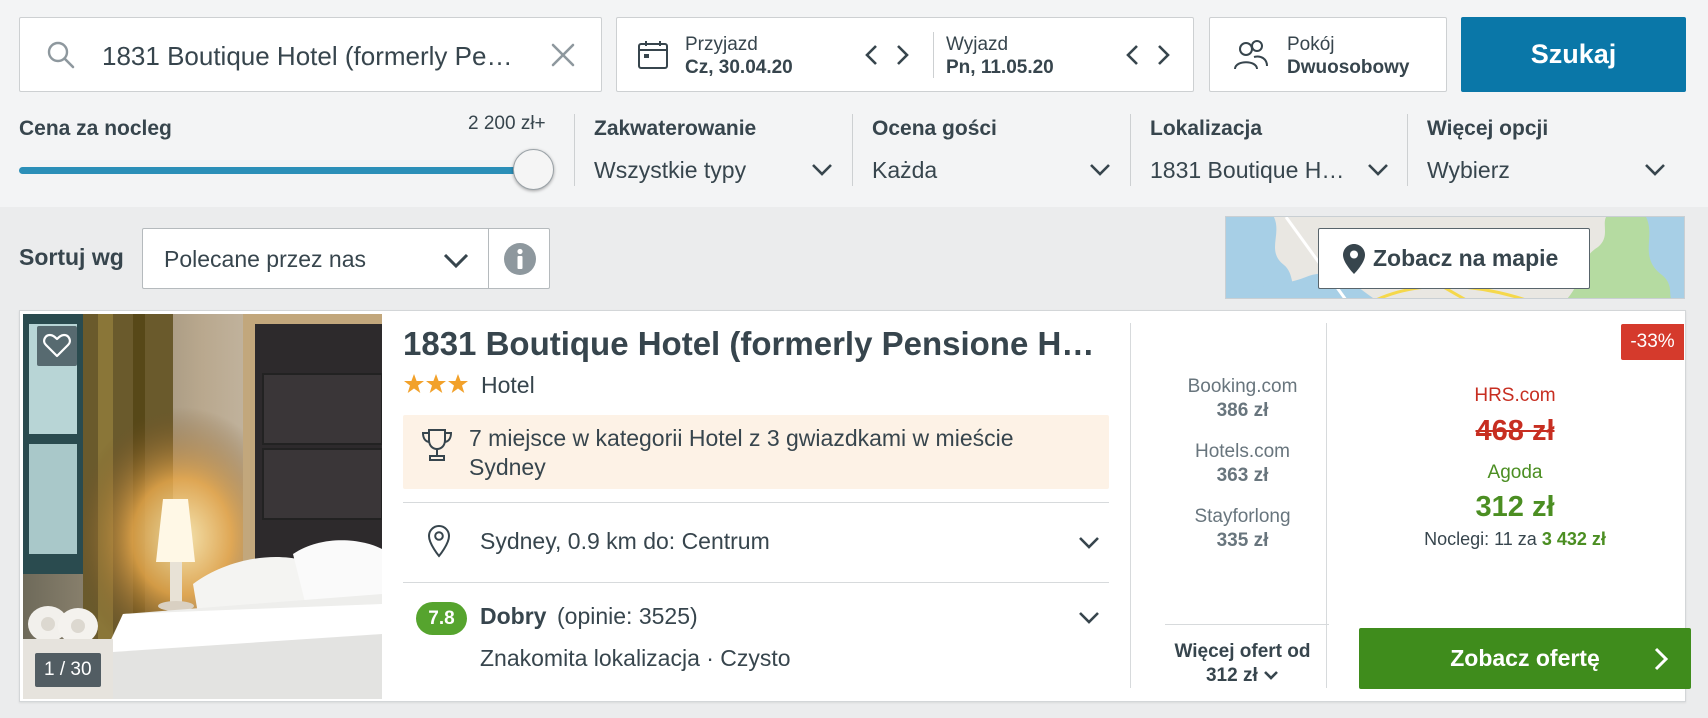 This screenshot has height=718, width=1708. What do you see at coordinates (533, 169) in the screenshot?
I see `price-slider-handle` at bounding box center [533, 169].